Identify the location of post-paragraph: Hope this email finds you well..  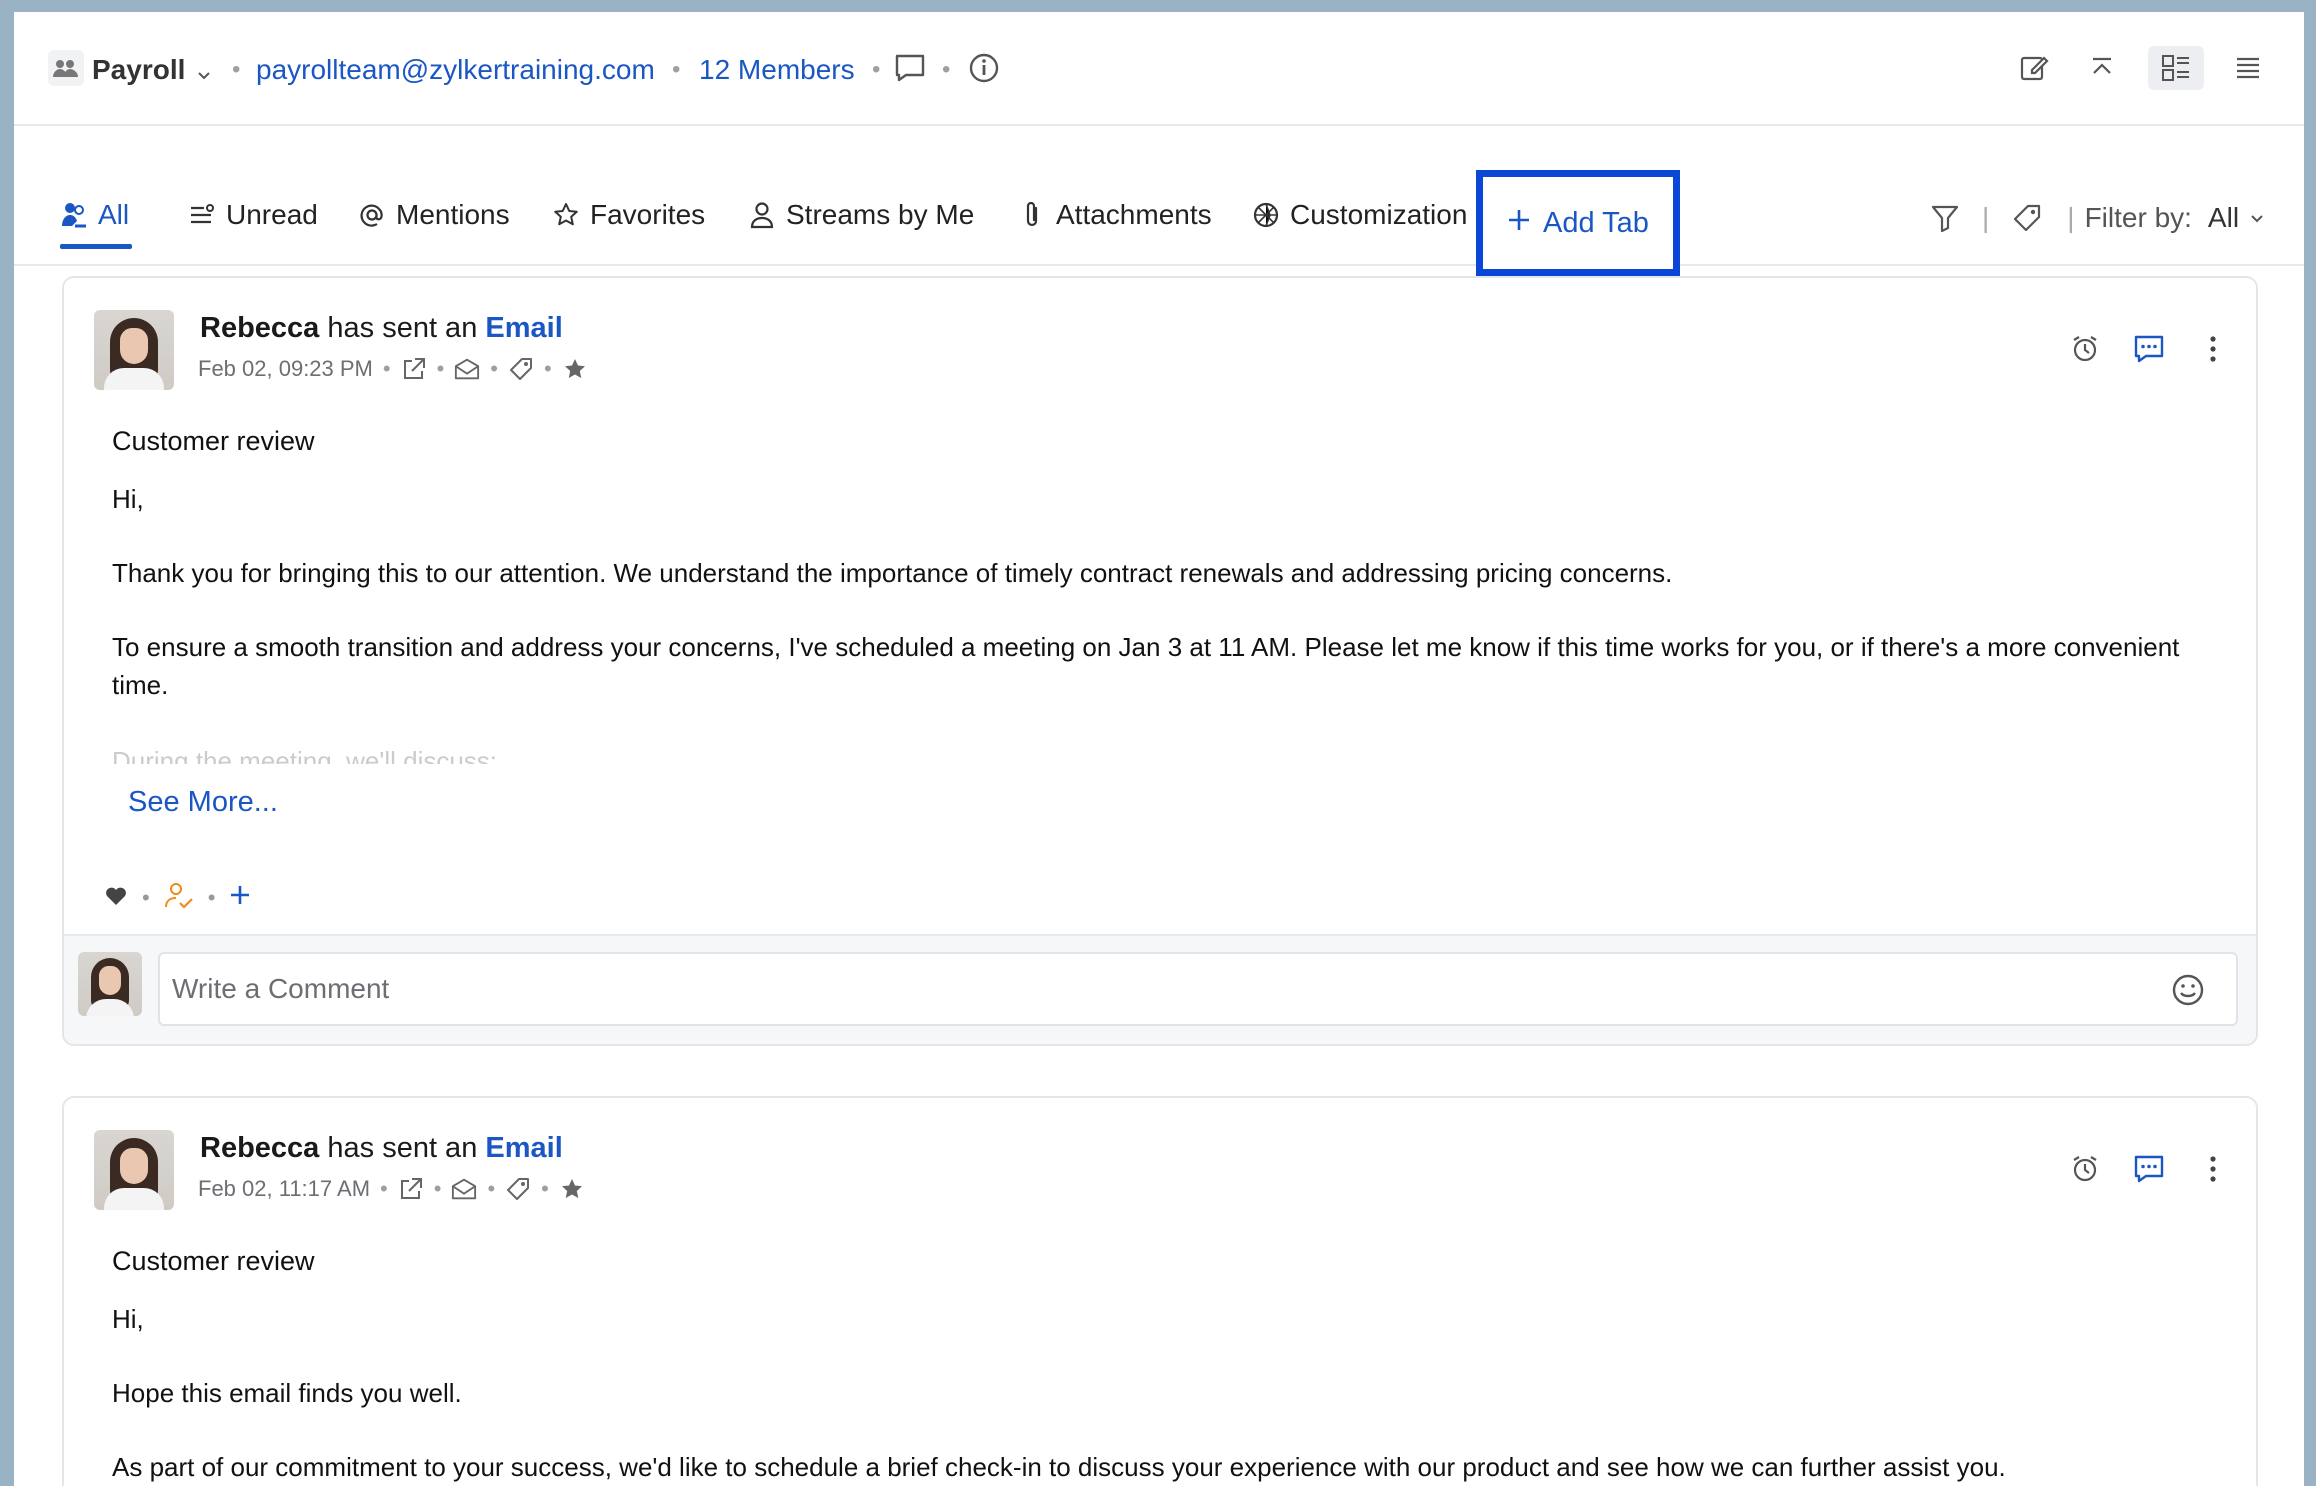
(287, 1393).